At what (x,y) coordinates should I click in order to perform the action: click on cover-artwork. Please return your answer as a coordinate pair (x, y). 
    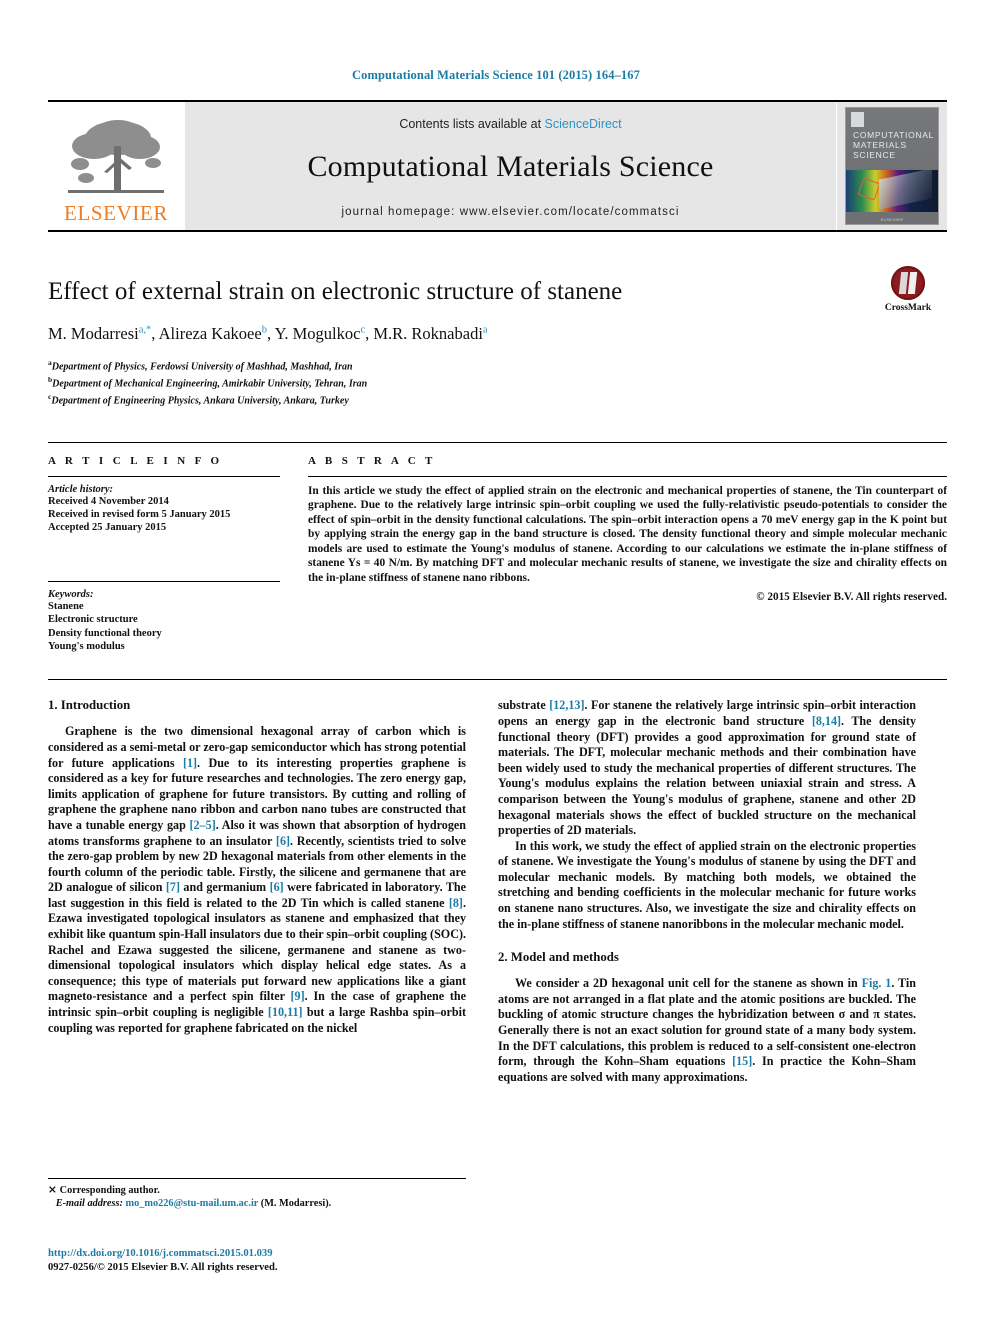
    Looking at the image, I should click on (892, 191).